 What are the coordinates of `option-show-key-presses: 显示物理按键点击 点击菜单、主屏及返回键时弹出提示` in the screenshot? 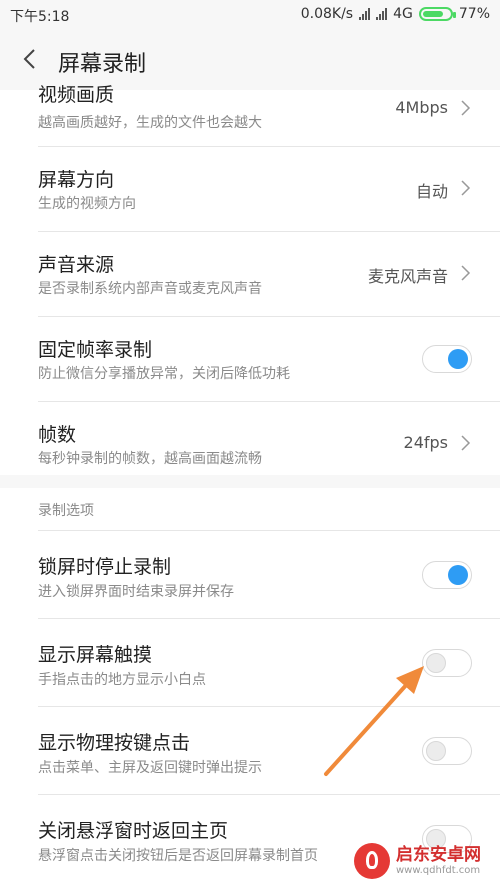 It's located at (250, 750).